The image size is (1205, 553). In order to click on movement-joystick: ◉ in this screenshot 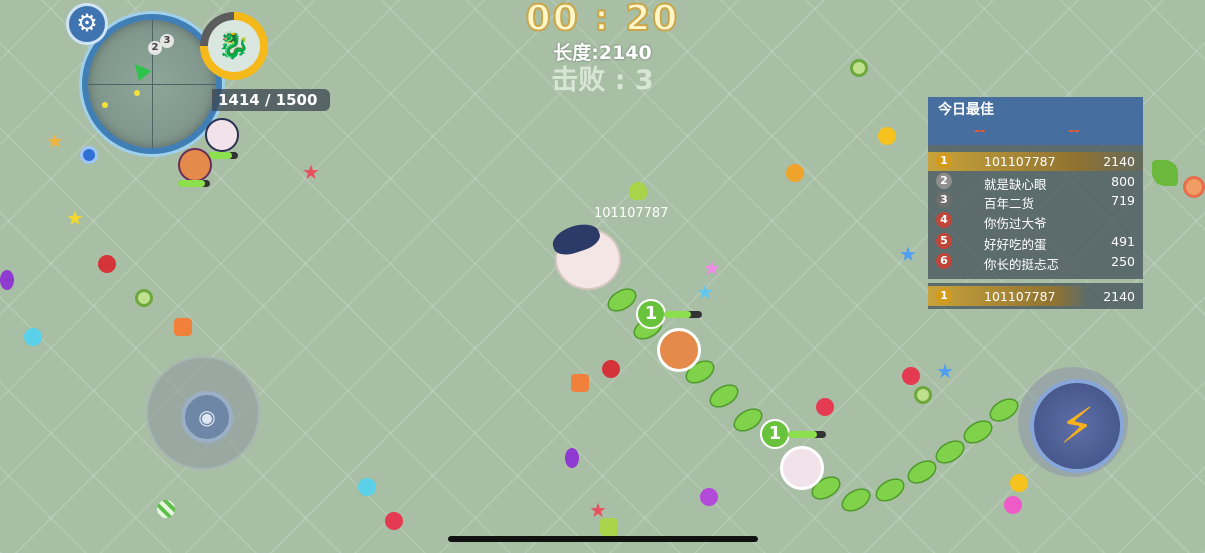, I will do `click(203, 413)`.